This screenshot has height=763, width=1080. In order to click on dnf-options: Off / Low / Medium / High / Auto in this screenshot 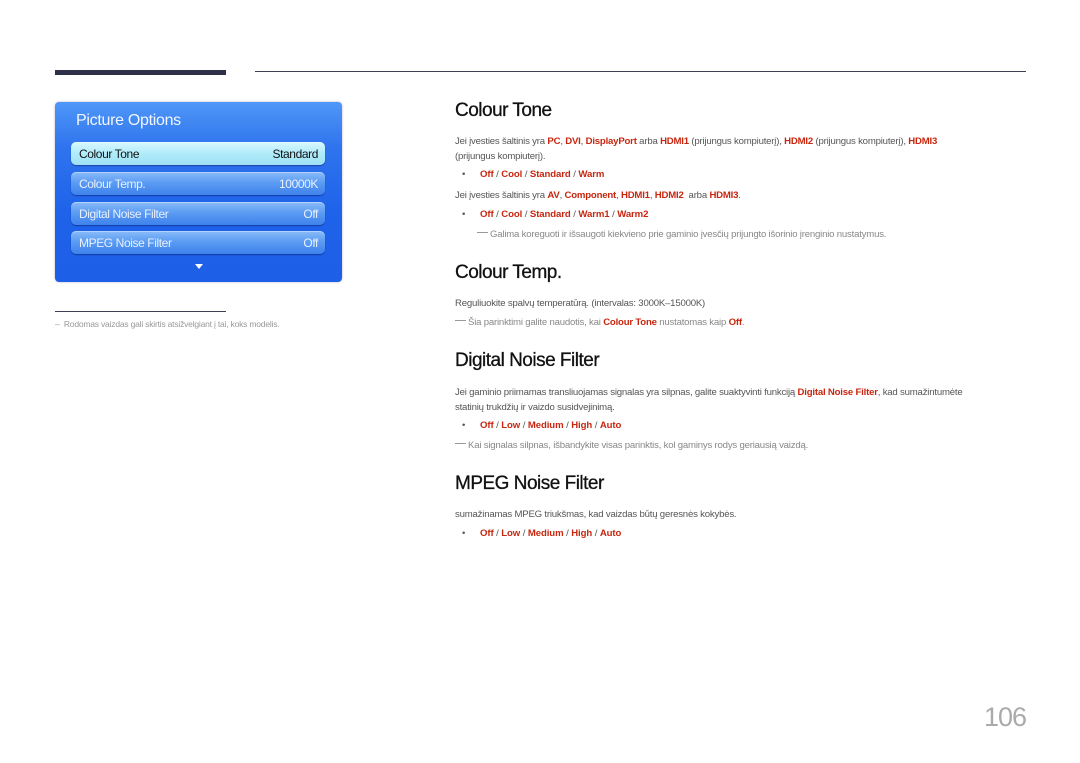, I will do `click(550, 425)`.